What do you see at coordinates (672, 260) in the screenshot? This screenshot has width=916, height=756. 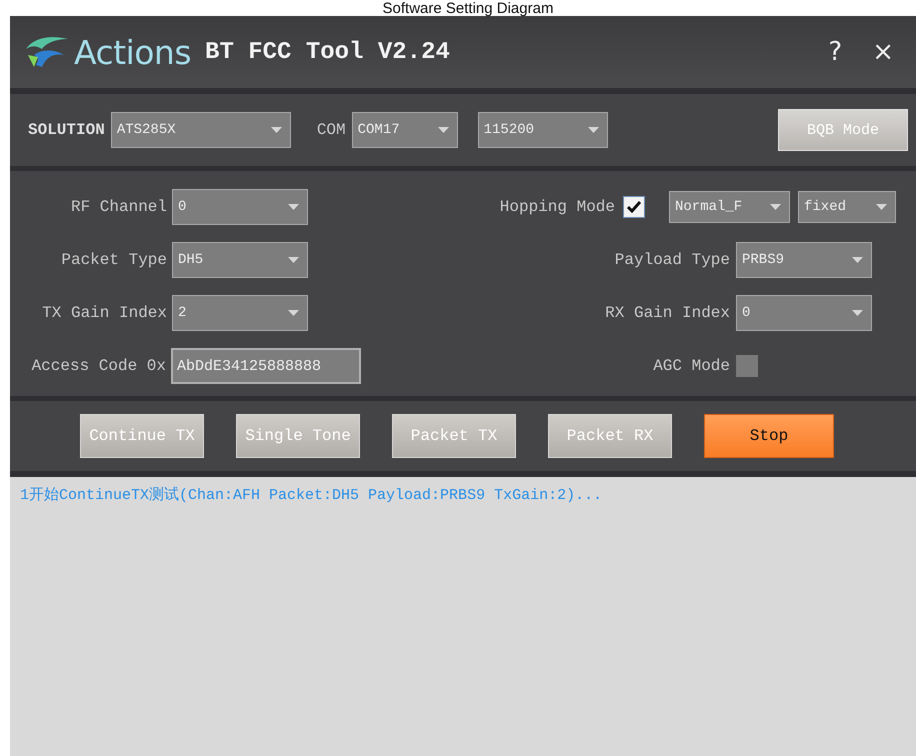 I see `field-label: Payload Type` at bounding box center [672, 260].